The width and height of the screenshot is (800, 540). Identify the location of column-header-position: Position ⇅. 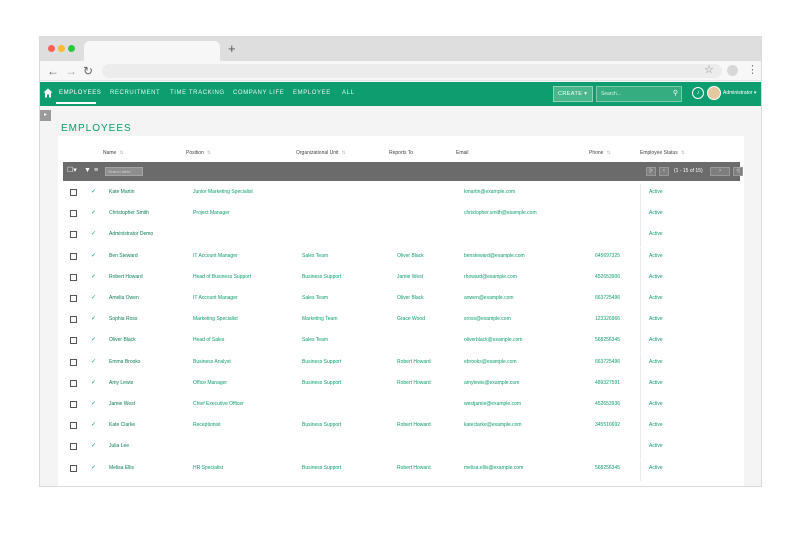
(198, 153).